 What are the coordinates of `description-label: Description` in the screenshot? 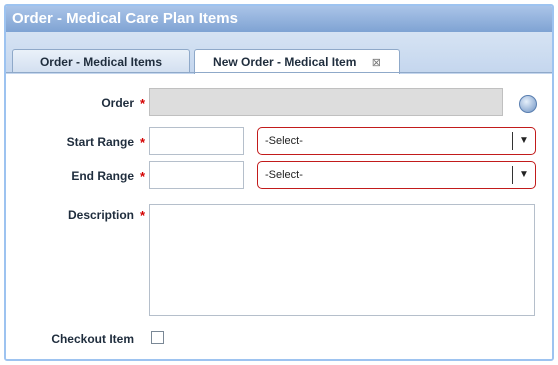 It's located at (100, 215).